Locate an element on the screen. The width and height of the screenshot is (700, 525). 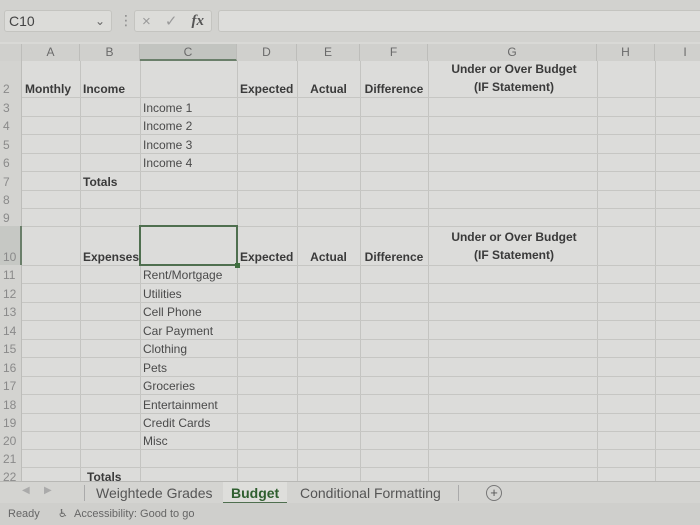
cell-d10: Expected is located at coordinates (267, 245).